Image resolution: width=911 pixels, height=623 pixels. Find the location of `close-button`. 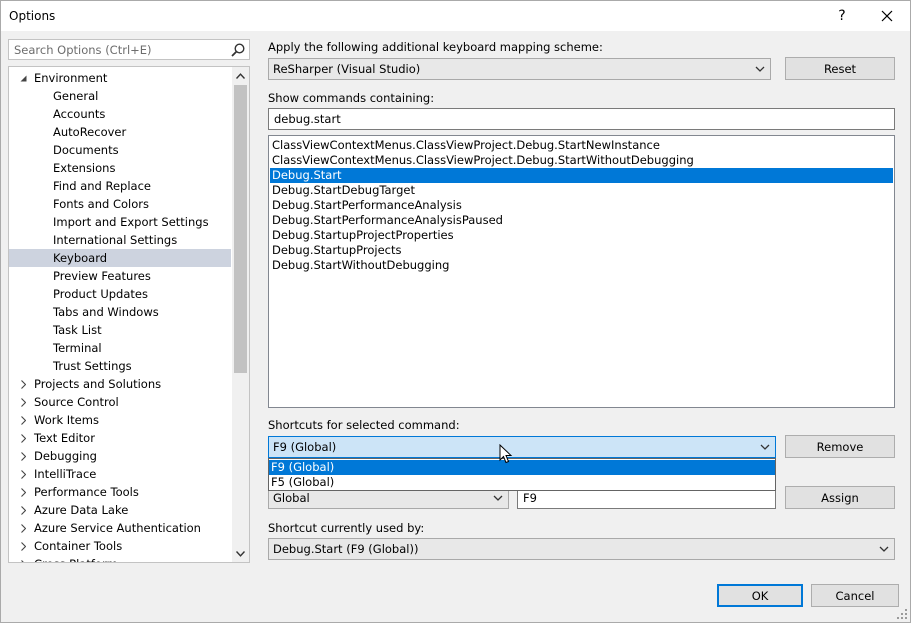

close-button is located at coordinates (887, 16).